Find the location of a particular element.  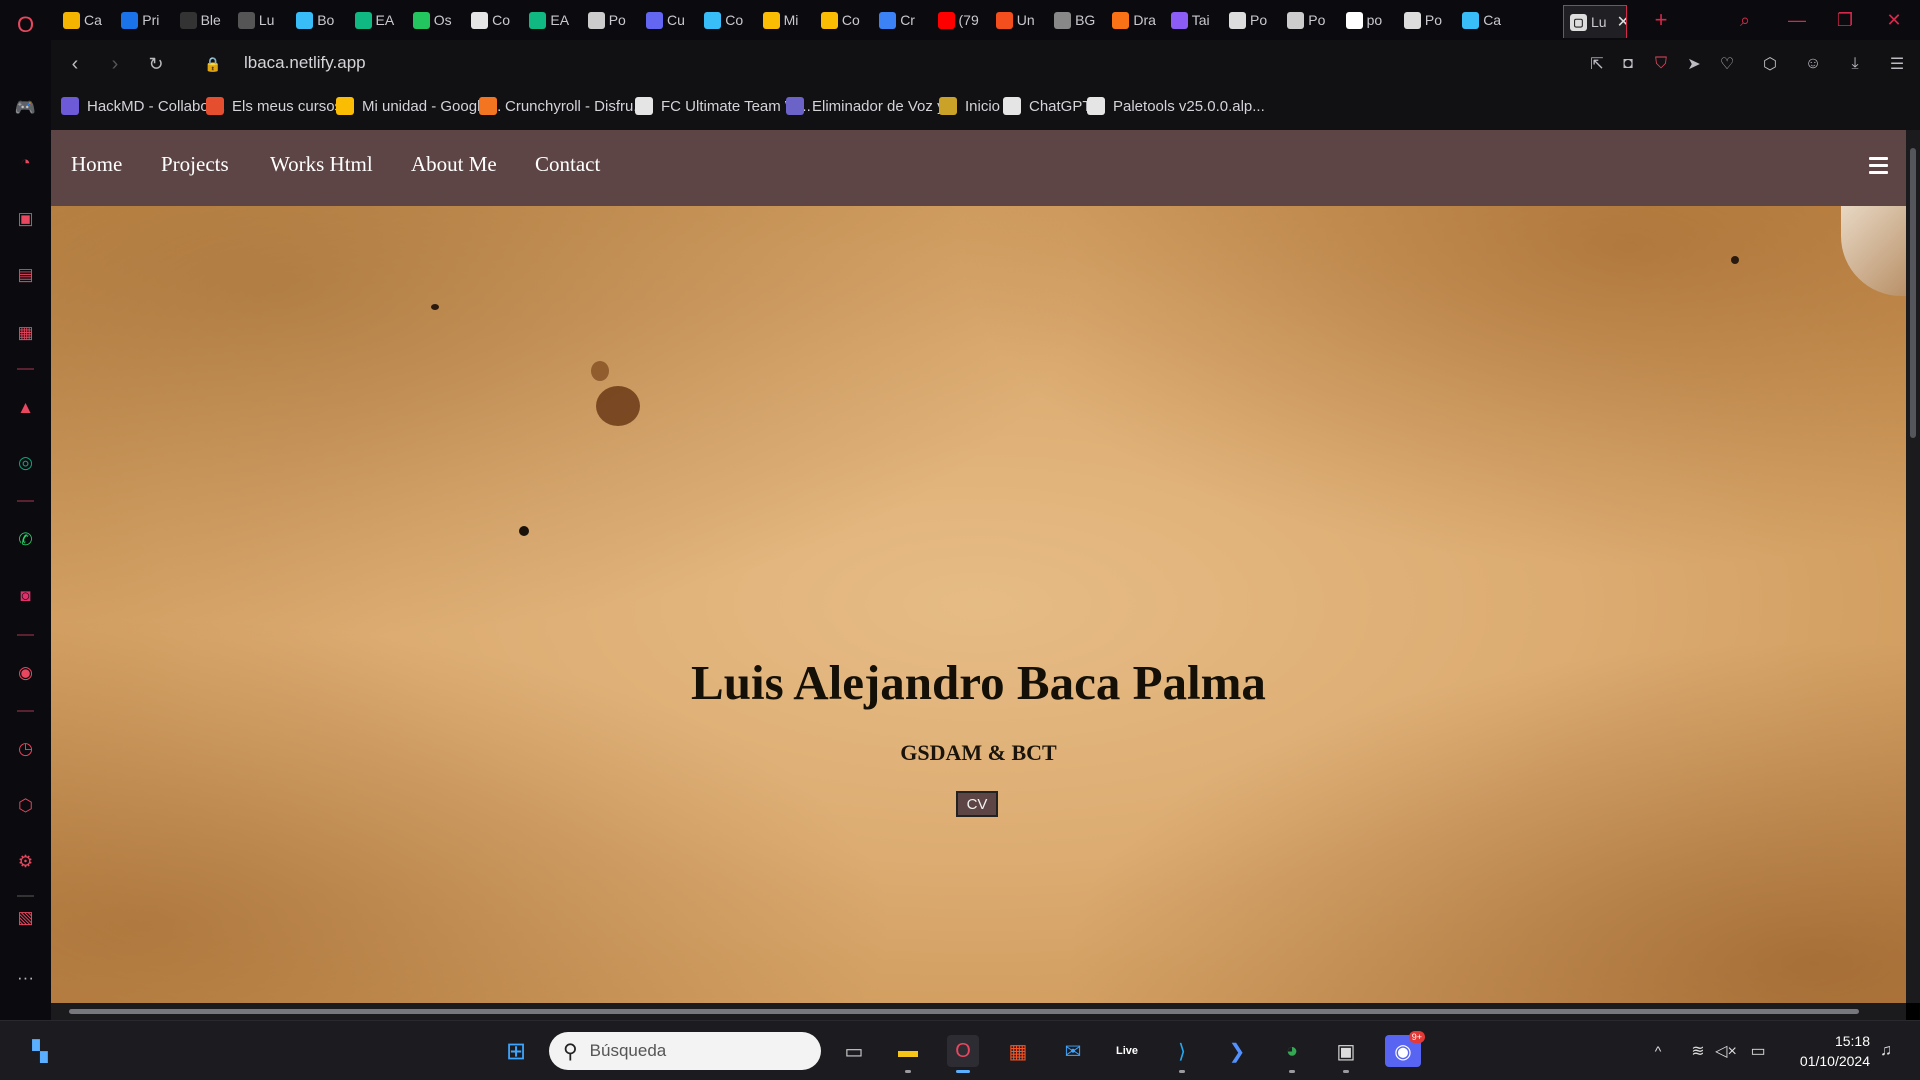

spotify-icon: ◉ is located at coordinates (25, 672).